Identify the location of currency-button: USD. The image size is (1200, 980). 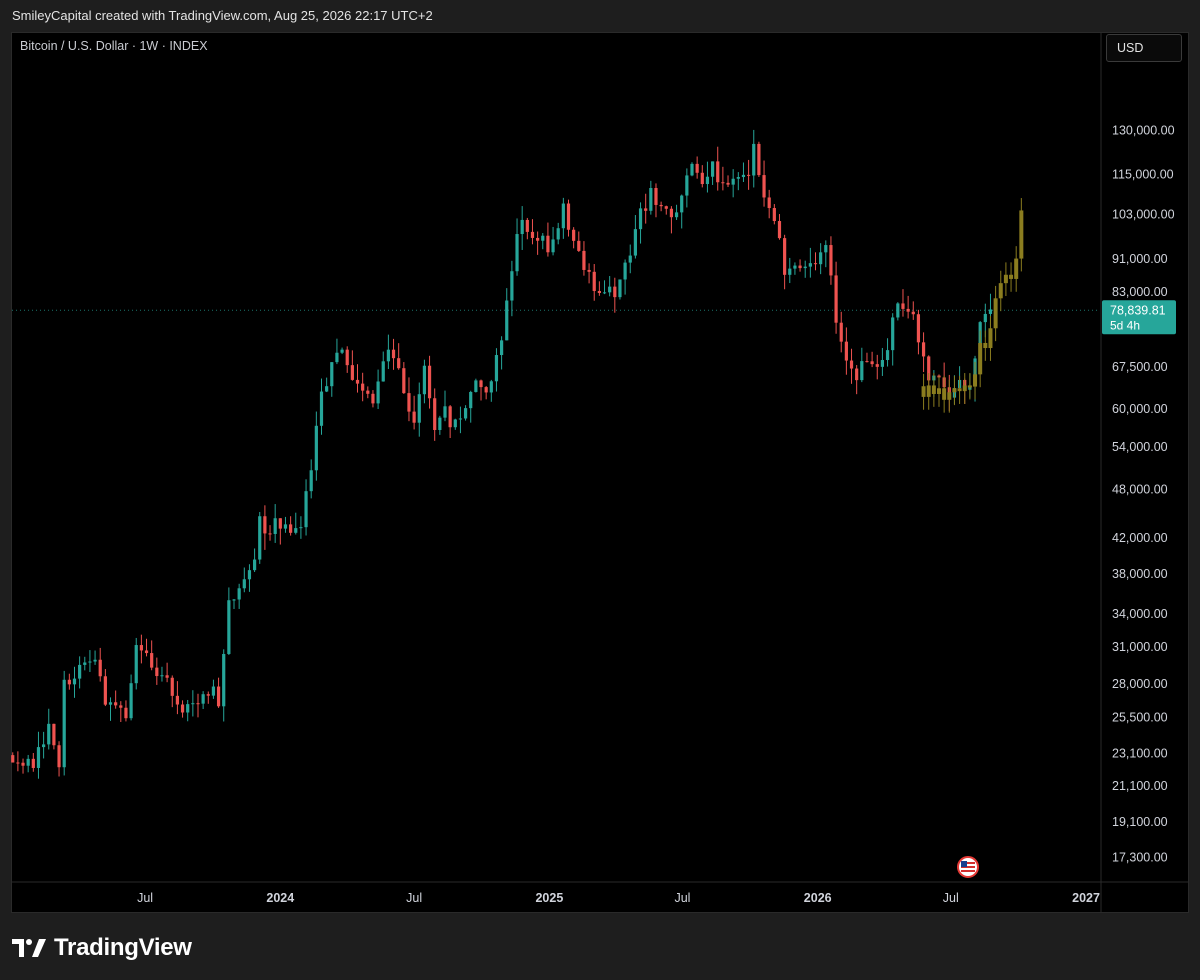
(1144, 48).